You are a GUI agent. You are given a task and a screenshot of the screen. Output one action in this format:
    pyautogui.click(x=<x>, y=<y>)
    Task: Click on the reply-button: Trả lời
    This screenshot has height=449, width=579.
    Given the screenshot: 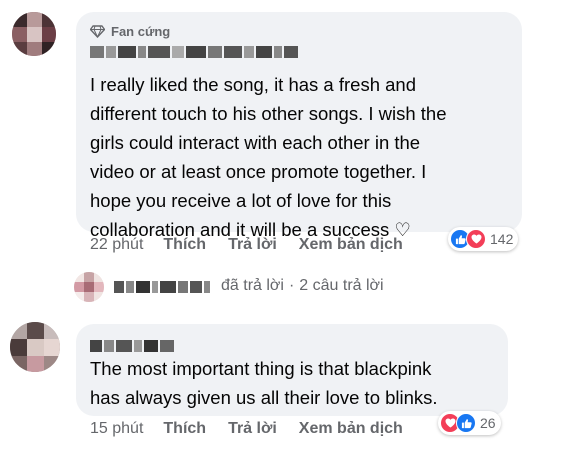 What is the action you would take?
    pyautogui.click(x=252, y=245)
    